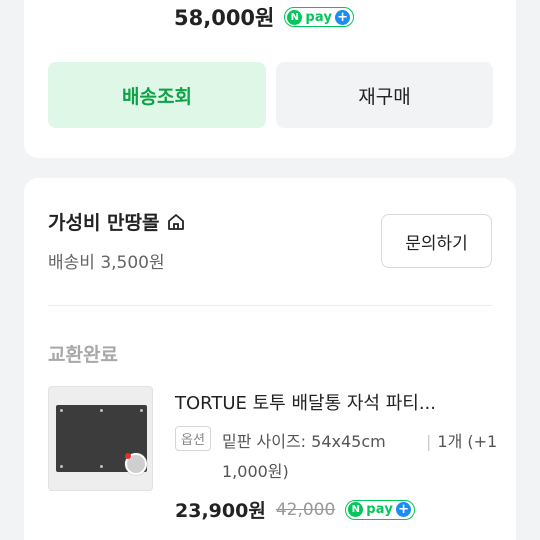 The width and height of the screenshot is (540, 540). I want to click on magnet-red-dot, so click(128, 456).